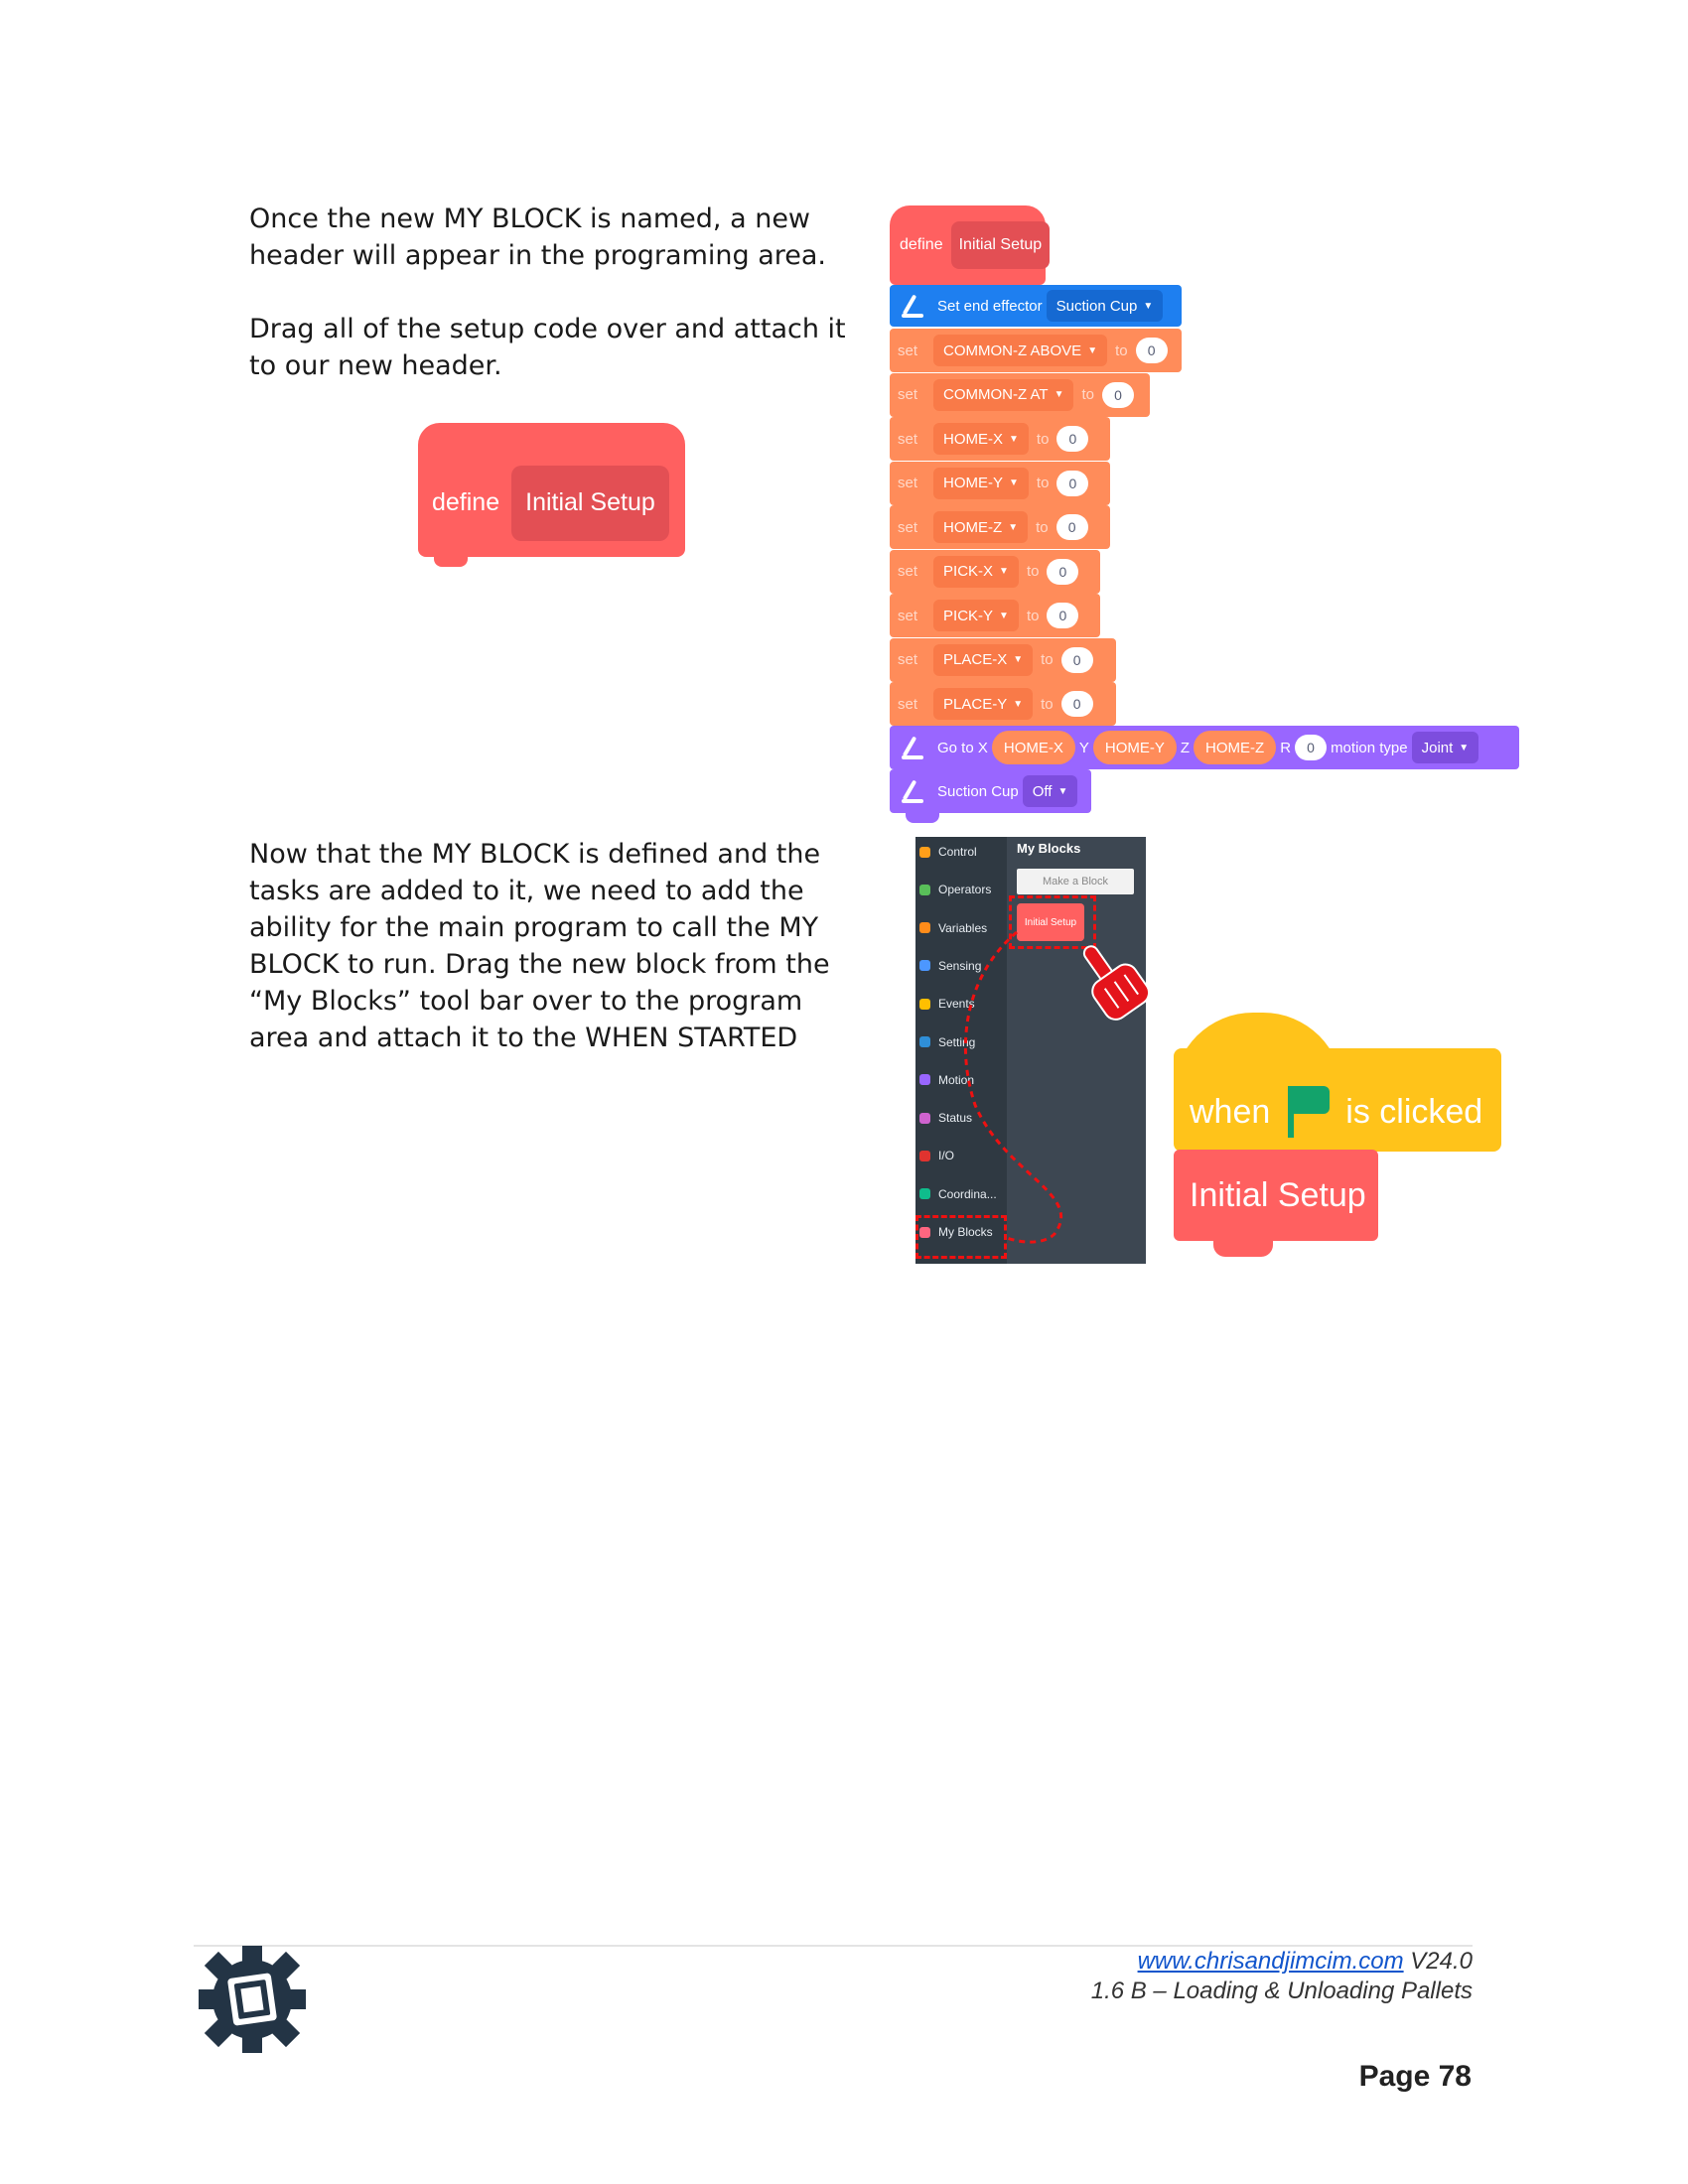 Image resolution: width=1688 pixels, height=2184 pixels. Describe the element at coordinates (973, 527) in the screenshot. I see `variable-name: HOME-Z` at that location.